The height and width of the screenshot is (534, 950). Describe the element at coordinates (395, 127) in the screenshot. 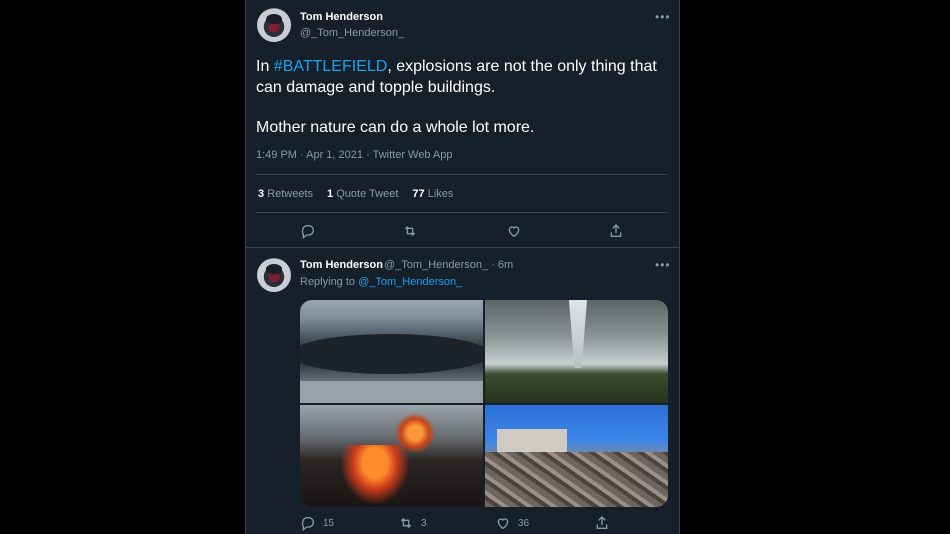

I see `tweet-text-line2: Mother nature can do a whole lot more.` at that location.